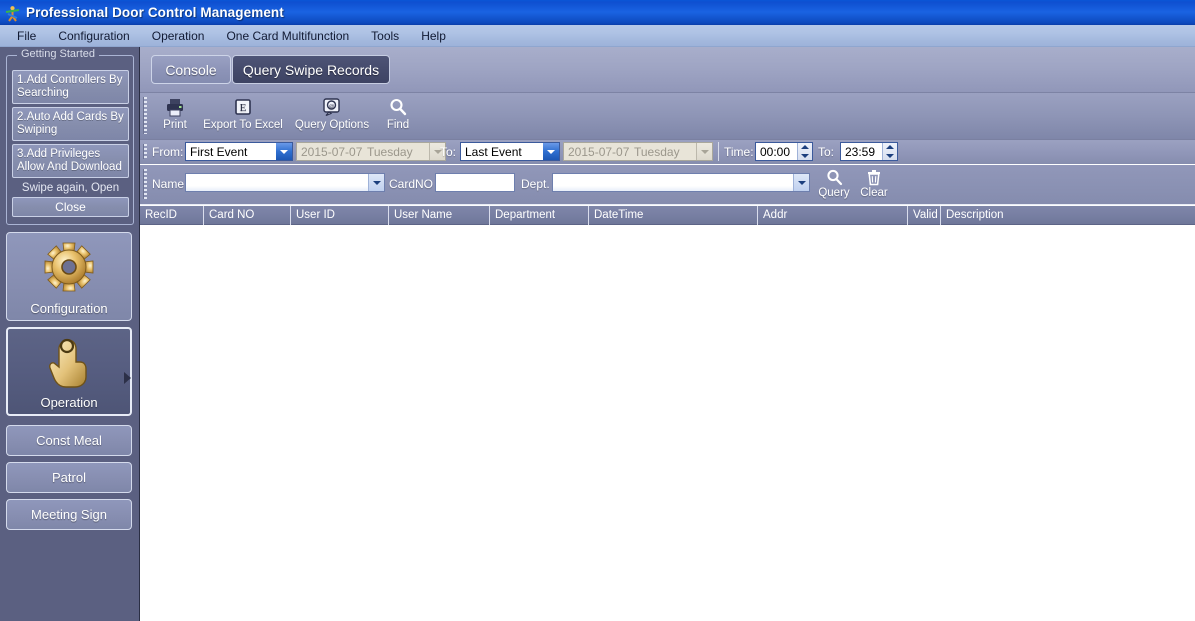 This screenshot has width=1195, height=621. I want to click on gear-icon, so click(69, 267).